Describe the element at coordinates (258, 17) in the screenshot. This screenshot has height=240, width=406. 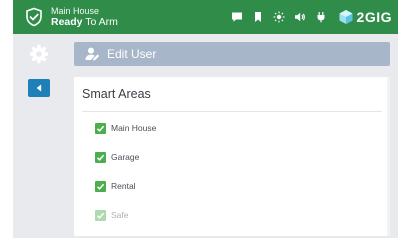
I see `bookmark-icon` at that location.